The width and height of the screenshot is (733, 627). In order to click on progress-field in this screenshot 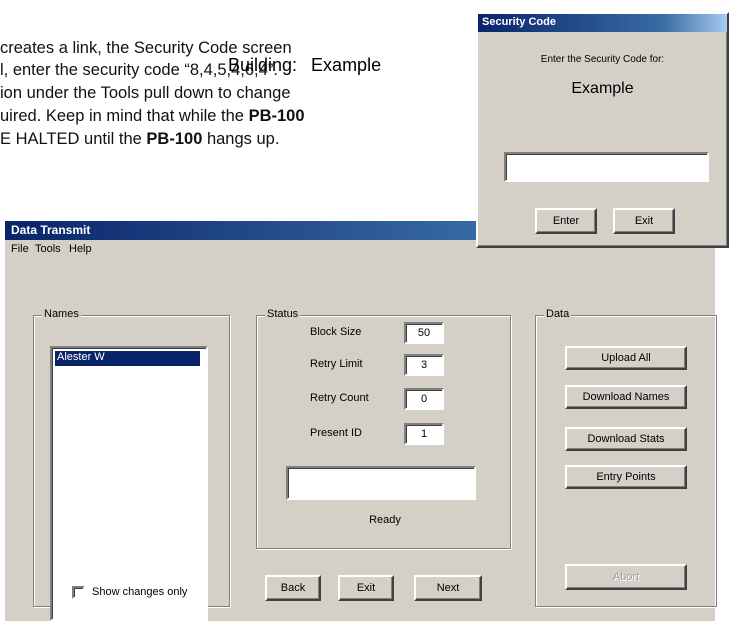, I will do `click(381, 483)`.